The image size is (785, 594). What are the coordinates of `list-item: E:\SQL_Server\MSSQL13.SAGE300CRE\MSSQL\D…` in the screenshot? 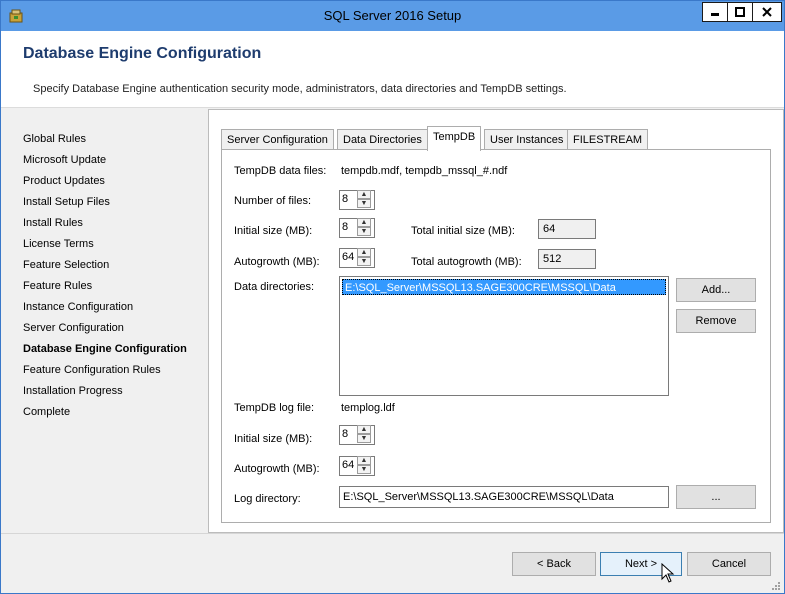 It's located at (504, 287).